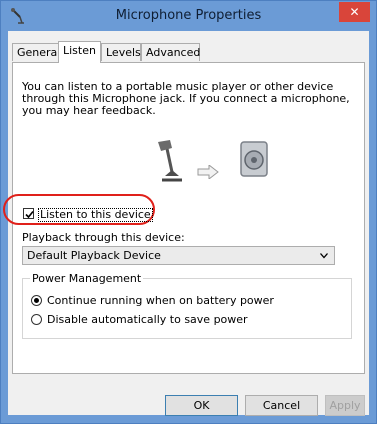 This screenshot has height=424, width=377. What do you see at coordinates (354, 12) in the screenshot?
I see `close-button: ✕` at bounding box center [354, 12].